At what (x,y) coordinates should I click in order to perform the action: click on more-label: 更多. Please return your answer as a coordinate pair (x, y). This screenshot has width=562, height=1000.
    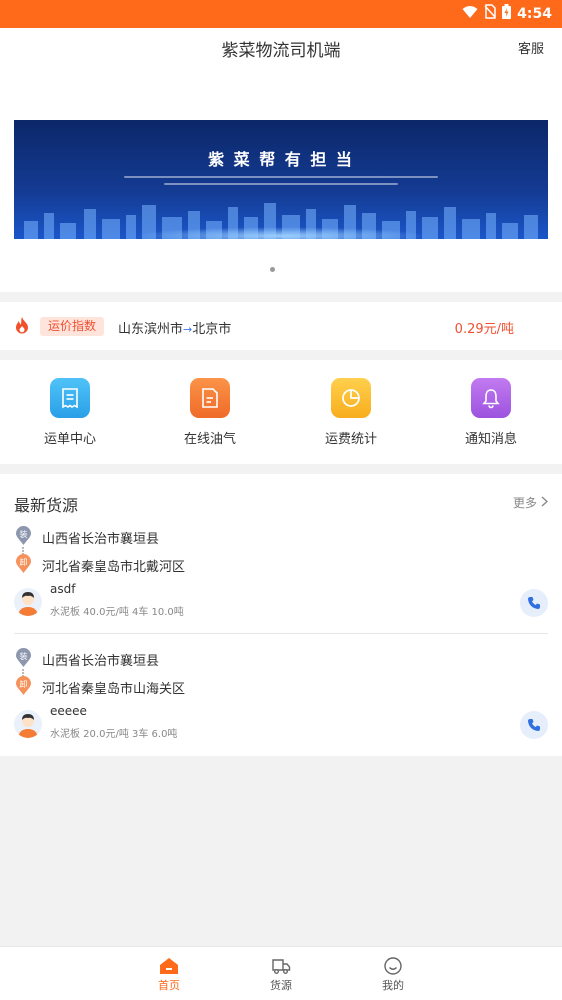
    Looking at the image, I should click on (524, 503).